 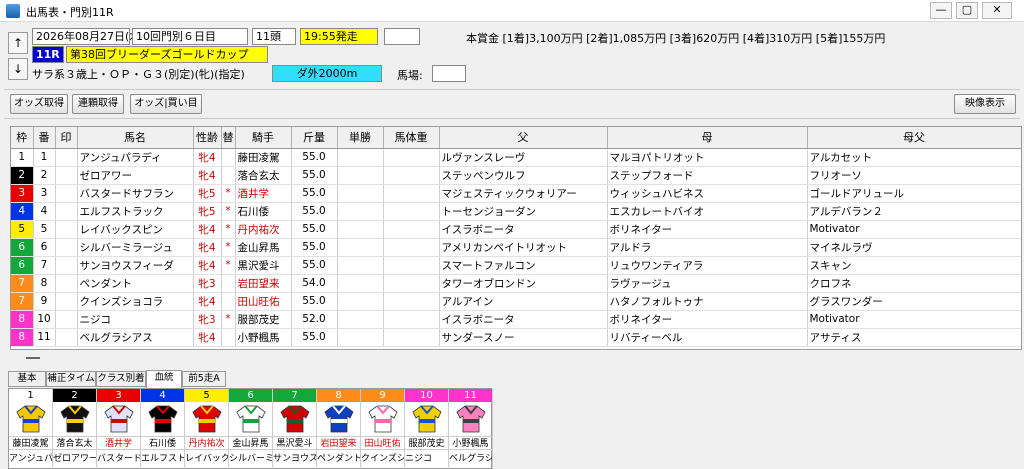 I want to click on table-row: 8 11 ベルグラシアス 牝4 小野楓馬 55.0 サンダースノー リバティーベル アサティス, so click(x=516, y=337).